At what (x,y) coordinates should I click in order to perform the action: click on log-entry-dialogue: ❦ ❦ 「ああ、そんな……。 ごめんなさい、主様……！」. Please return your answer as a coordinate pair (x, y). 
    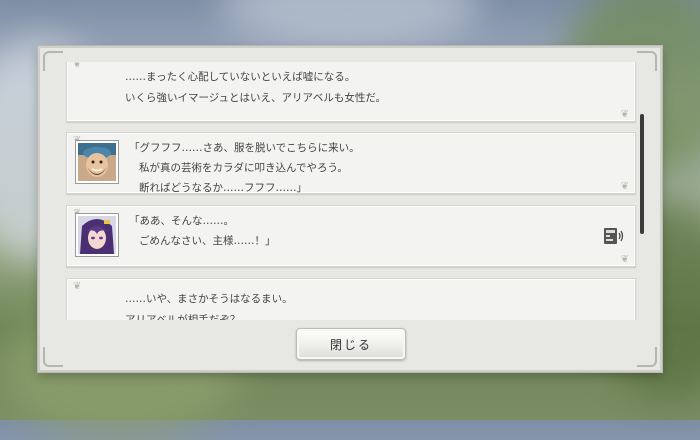
    Looking at the image, I should click on (351, 236).